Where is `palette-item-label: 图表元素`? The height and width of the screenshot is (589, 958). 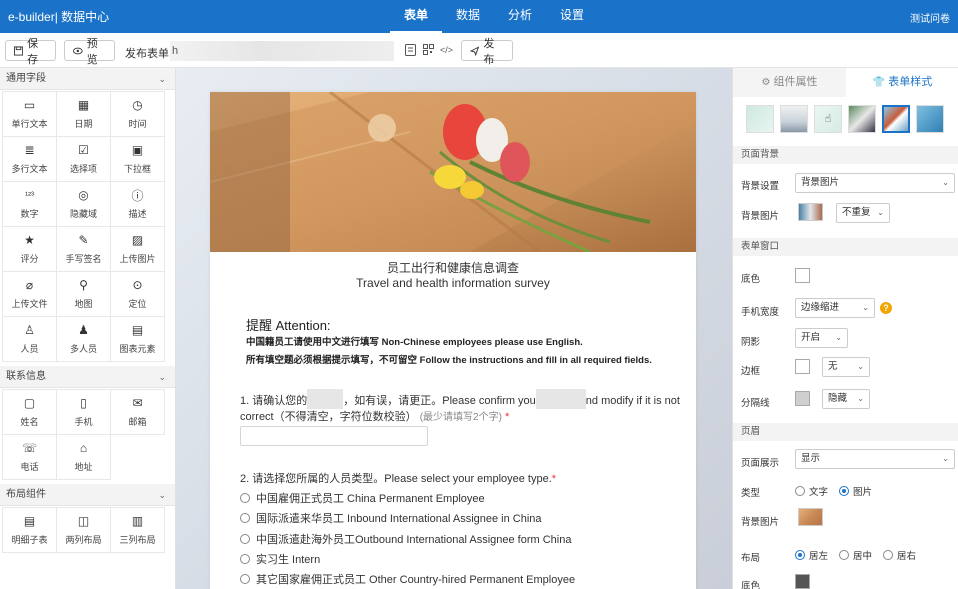
palette-item-label: 图表元素 is located at coordinates (137, 349).